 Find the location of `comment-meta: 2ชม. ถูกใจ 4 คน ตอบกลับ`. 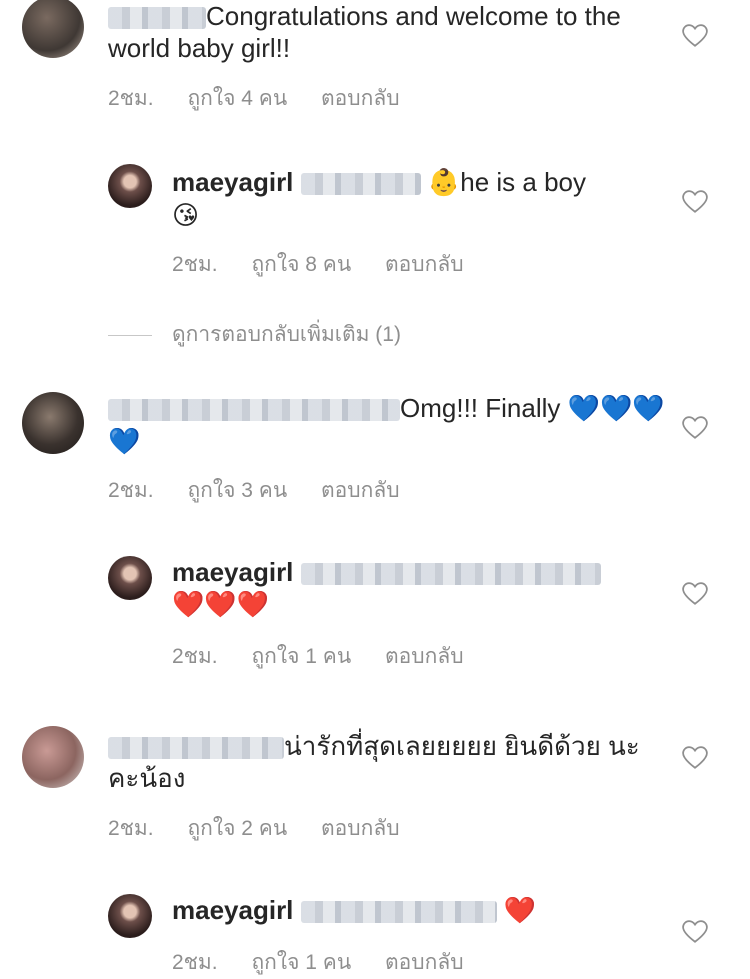

comment-meta: 2ชม. ถูกใจ 4 คน ตอบกลับ is located at coordinates (268, 98).